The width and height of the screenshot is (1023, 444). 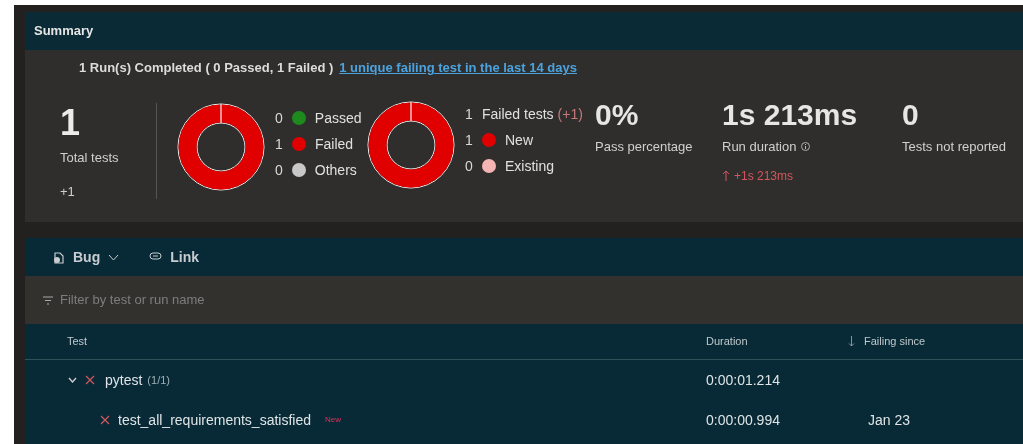 What do you see at coordinates (90, 158) in the screenshot?
I see `total-label: Total tests` at bounding box center [90, 158].